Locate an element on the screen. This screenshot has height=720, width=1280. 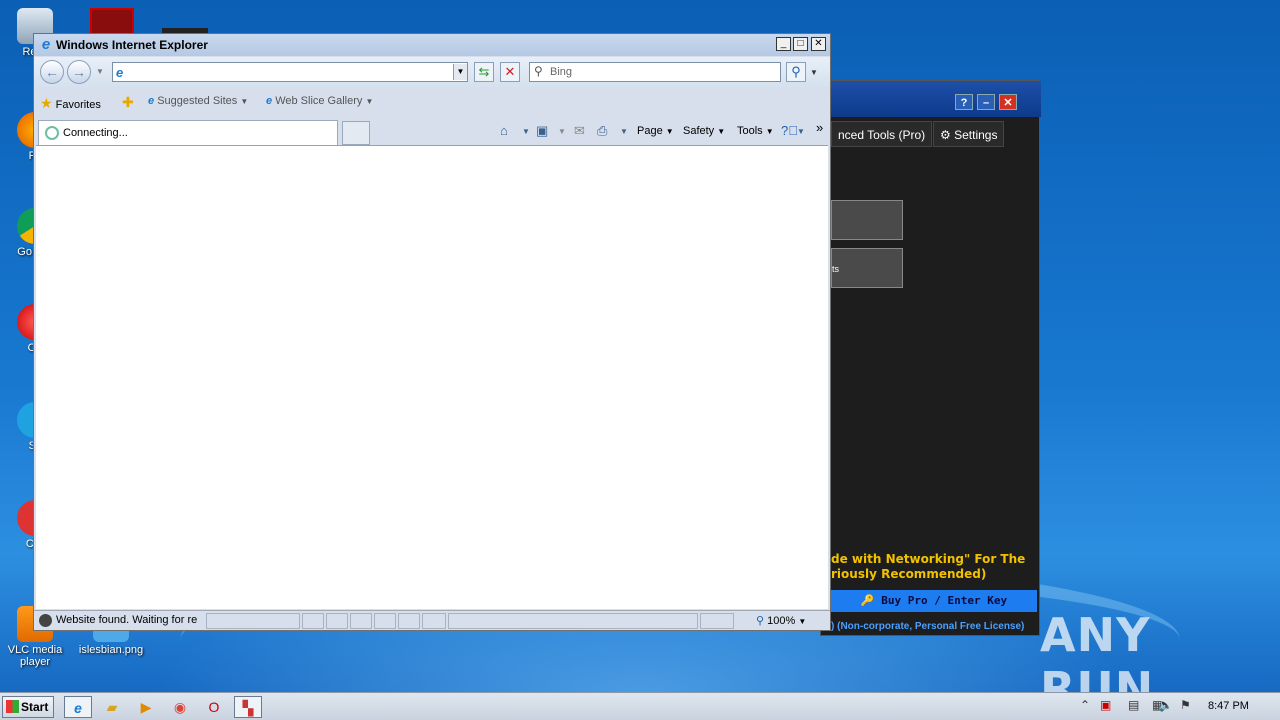
navigation-bar: ← → ▼ e ▼ ⇆ ✕ ⚲ Bing ⚲ ▼ is located at coordinates (432, 72).